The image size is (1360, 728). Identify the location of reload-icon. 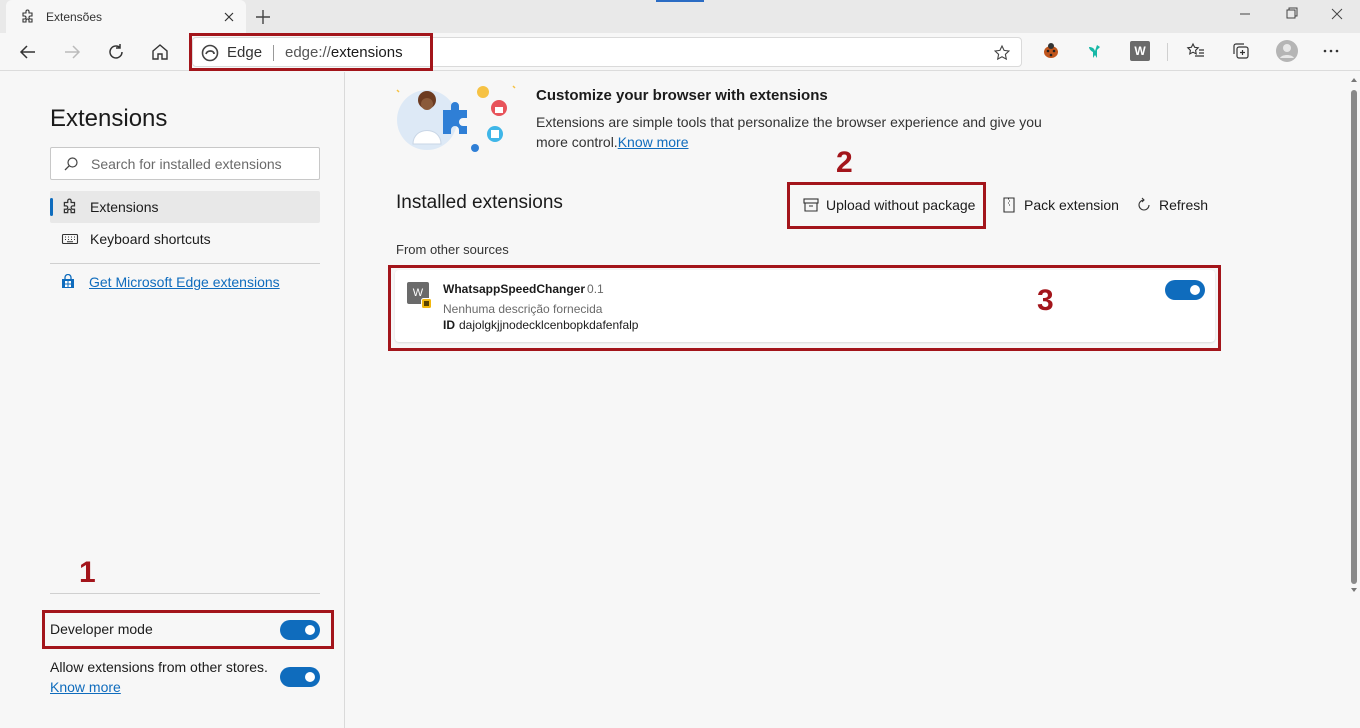
(116, 52).